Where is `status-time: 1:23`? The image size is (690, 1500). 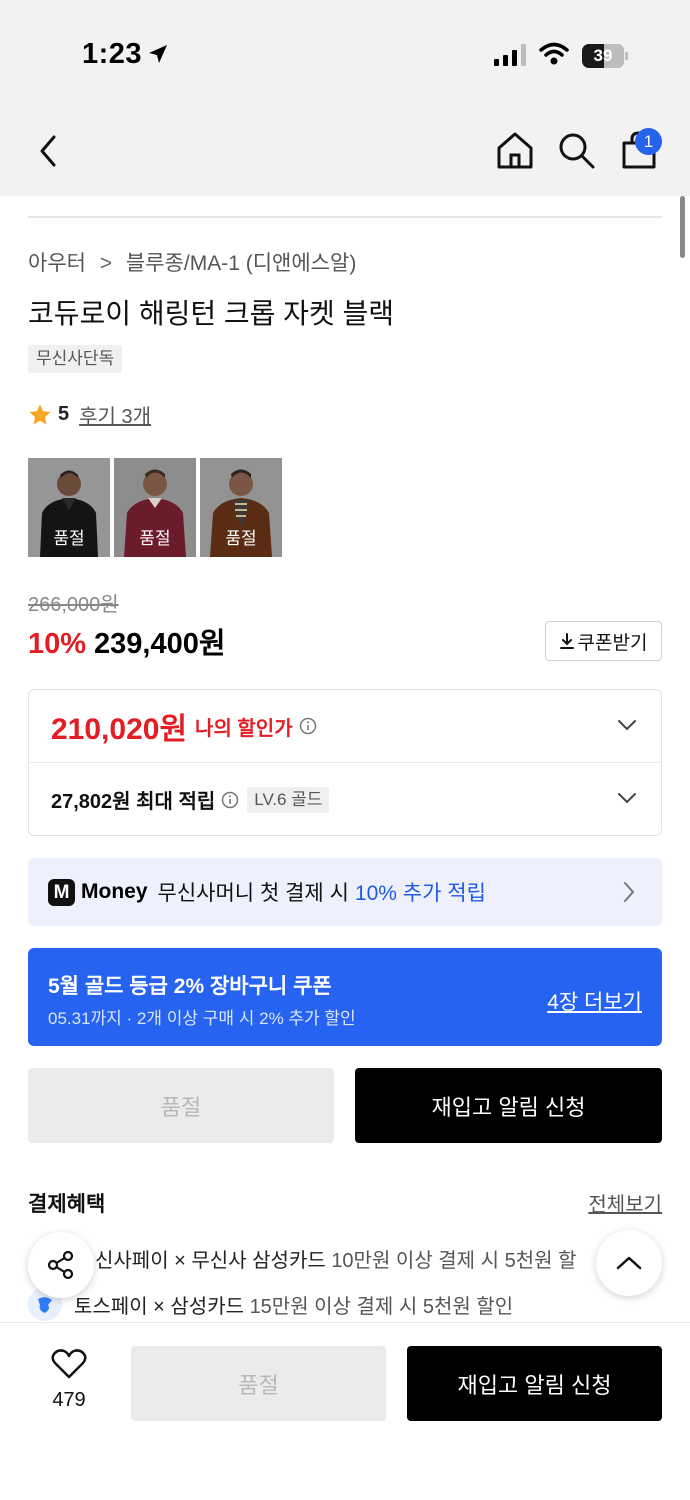 status-time: 1:23 is located at coordinates (112, 54).